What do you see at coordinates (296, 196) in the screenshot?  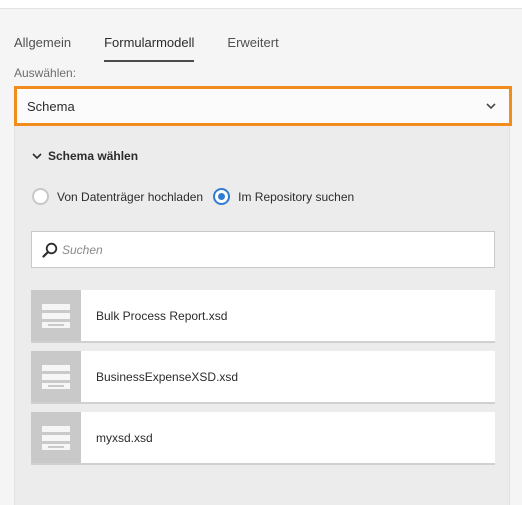 I see `radio-repository-label: Im Repository suchen` at bounding box center [296, 196].